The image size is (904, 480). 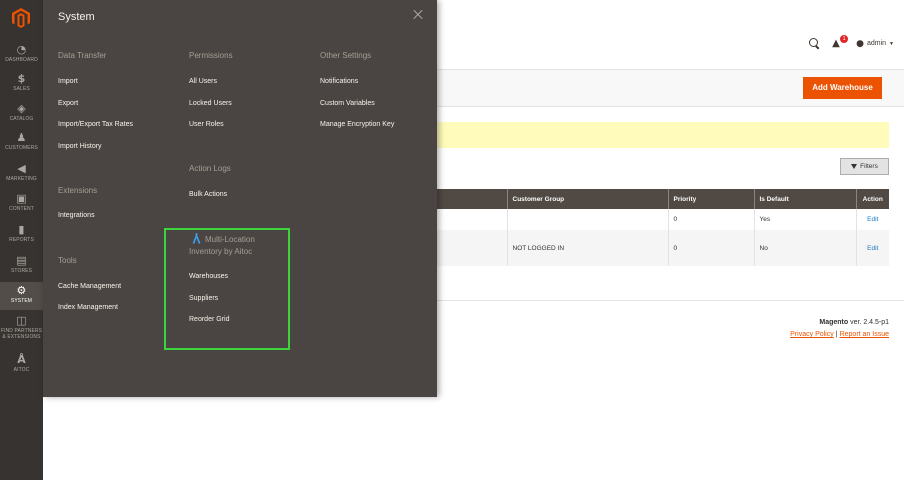 What do you see at coordinates (842, 88) in the screenshot?
I see `add-warehouse-button: Add Warehouse` at bounding box center [842, 88].